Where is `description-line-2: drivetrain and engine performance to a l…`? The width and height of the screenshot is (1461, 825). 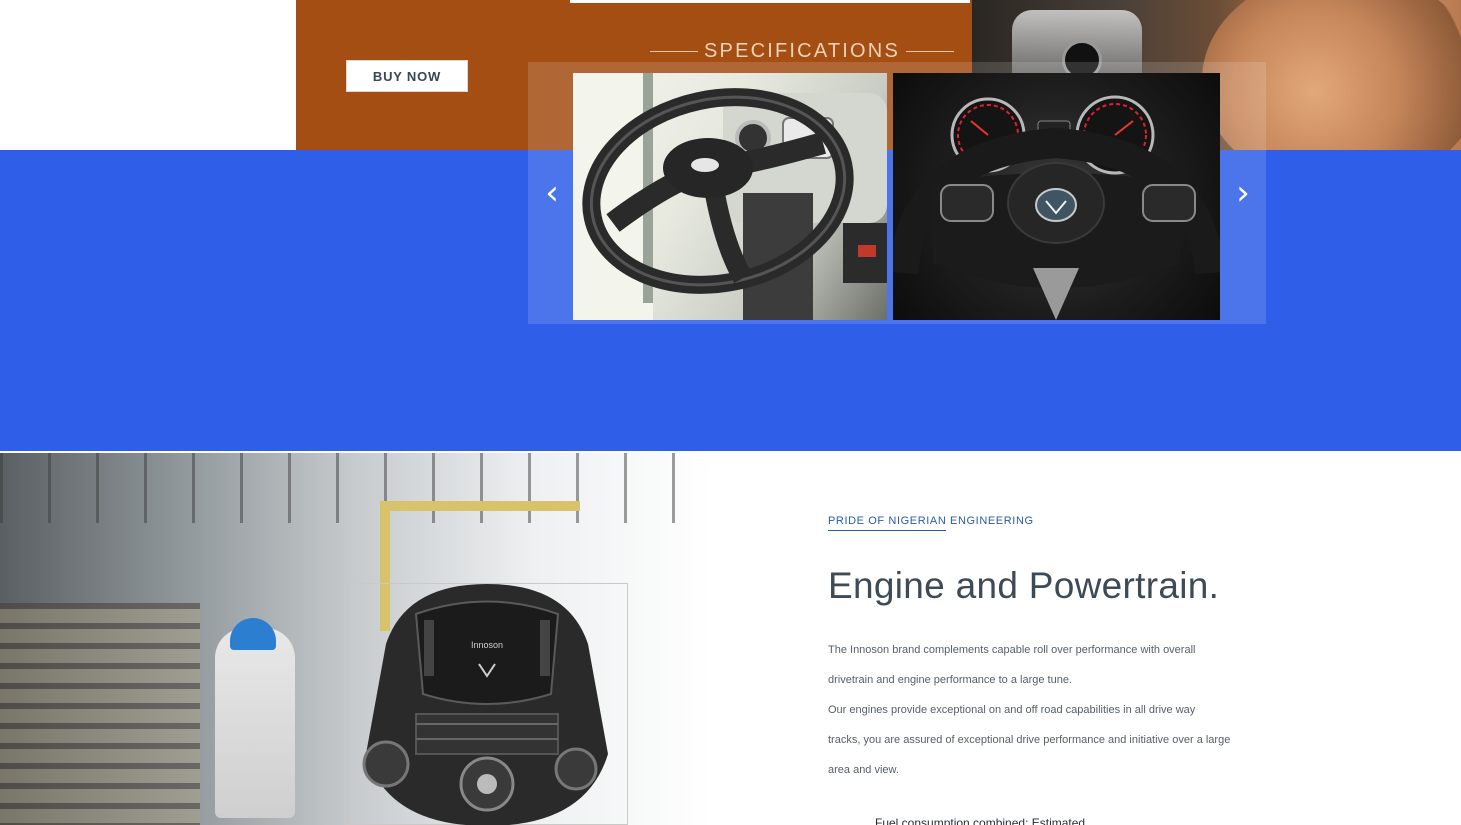 description-line-2: drivetrain and engine performance to a l… is located at coordinates (950, 680).